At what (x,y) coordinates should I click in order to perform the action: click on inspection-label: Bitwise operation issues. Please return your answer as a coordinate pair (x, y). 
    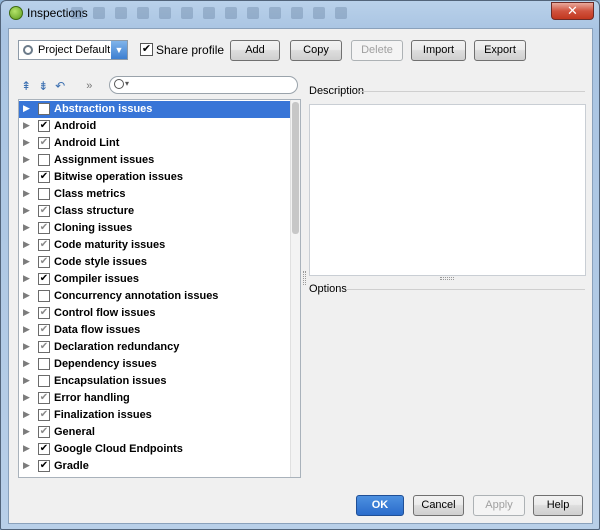
    Looking at the image, I should click on (118, 177).